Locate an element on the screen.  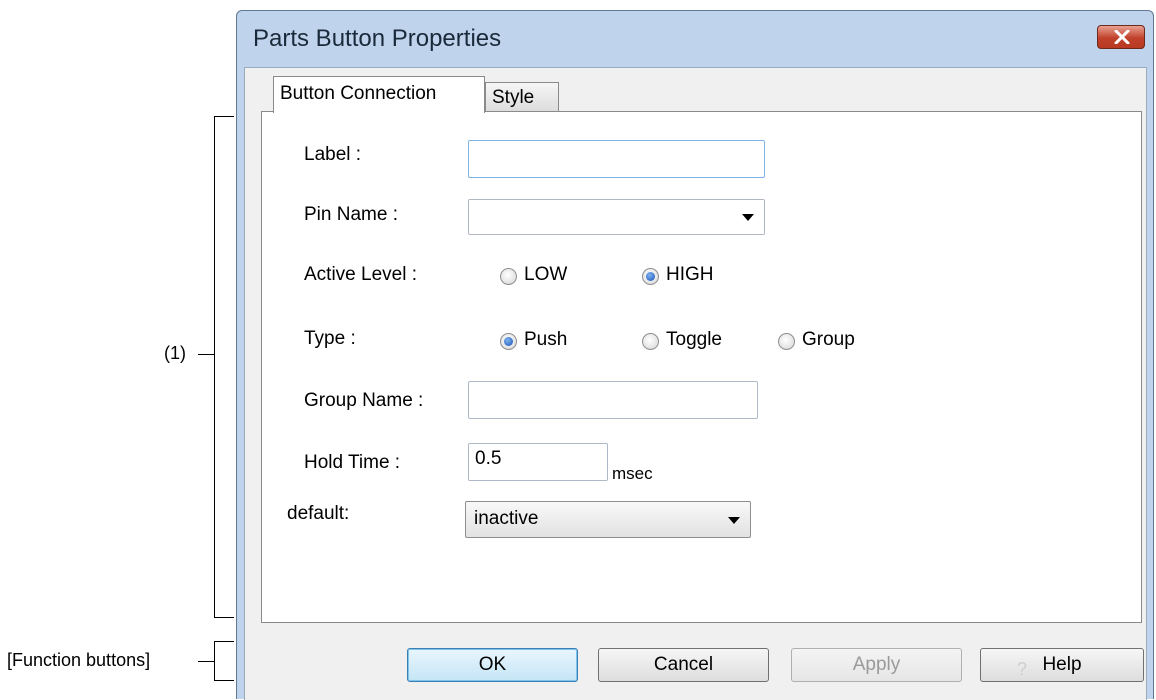
active-level-high-label: HIGH is located at coordinates (690, 274).